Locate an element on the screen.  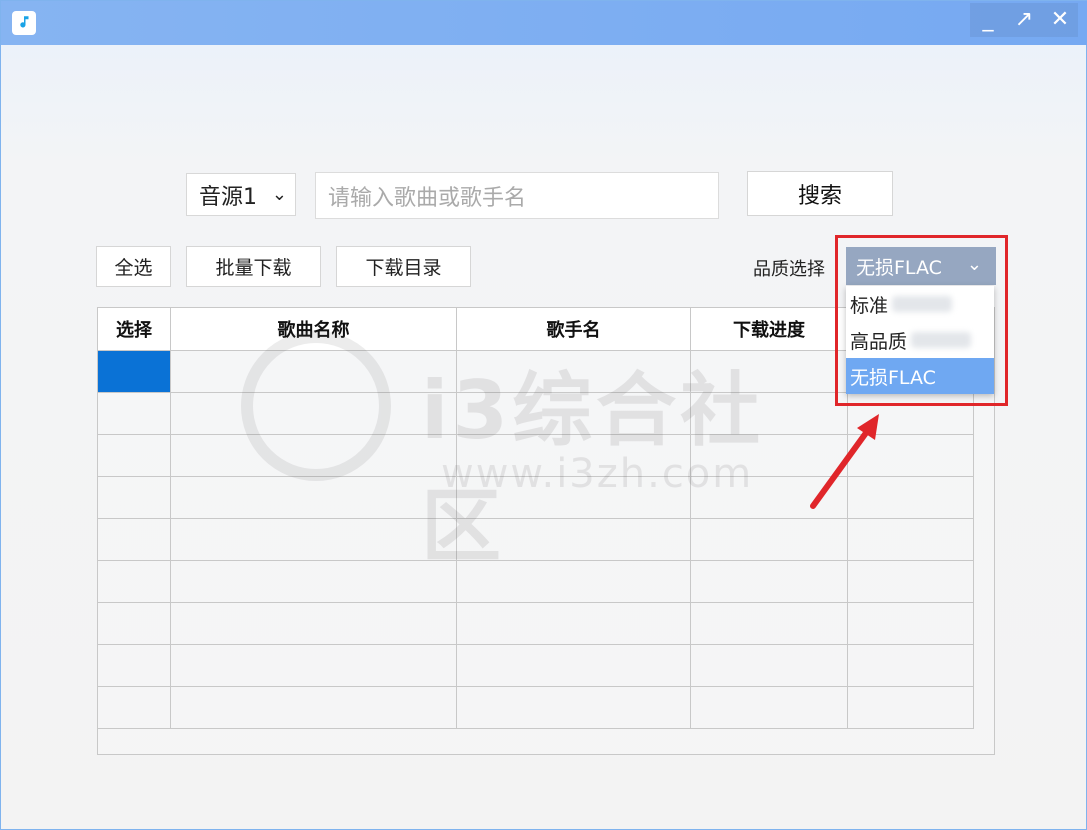
maximize-button: ↗ is located at coordinates (1024, 20).